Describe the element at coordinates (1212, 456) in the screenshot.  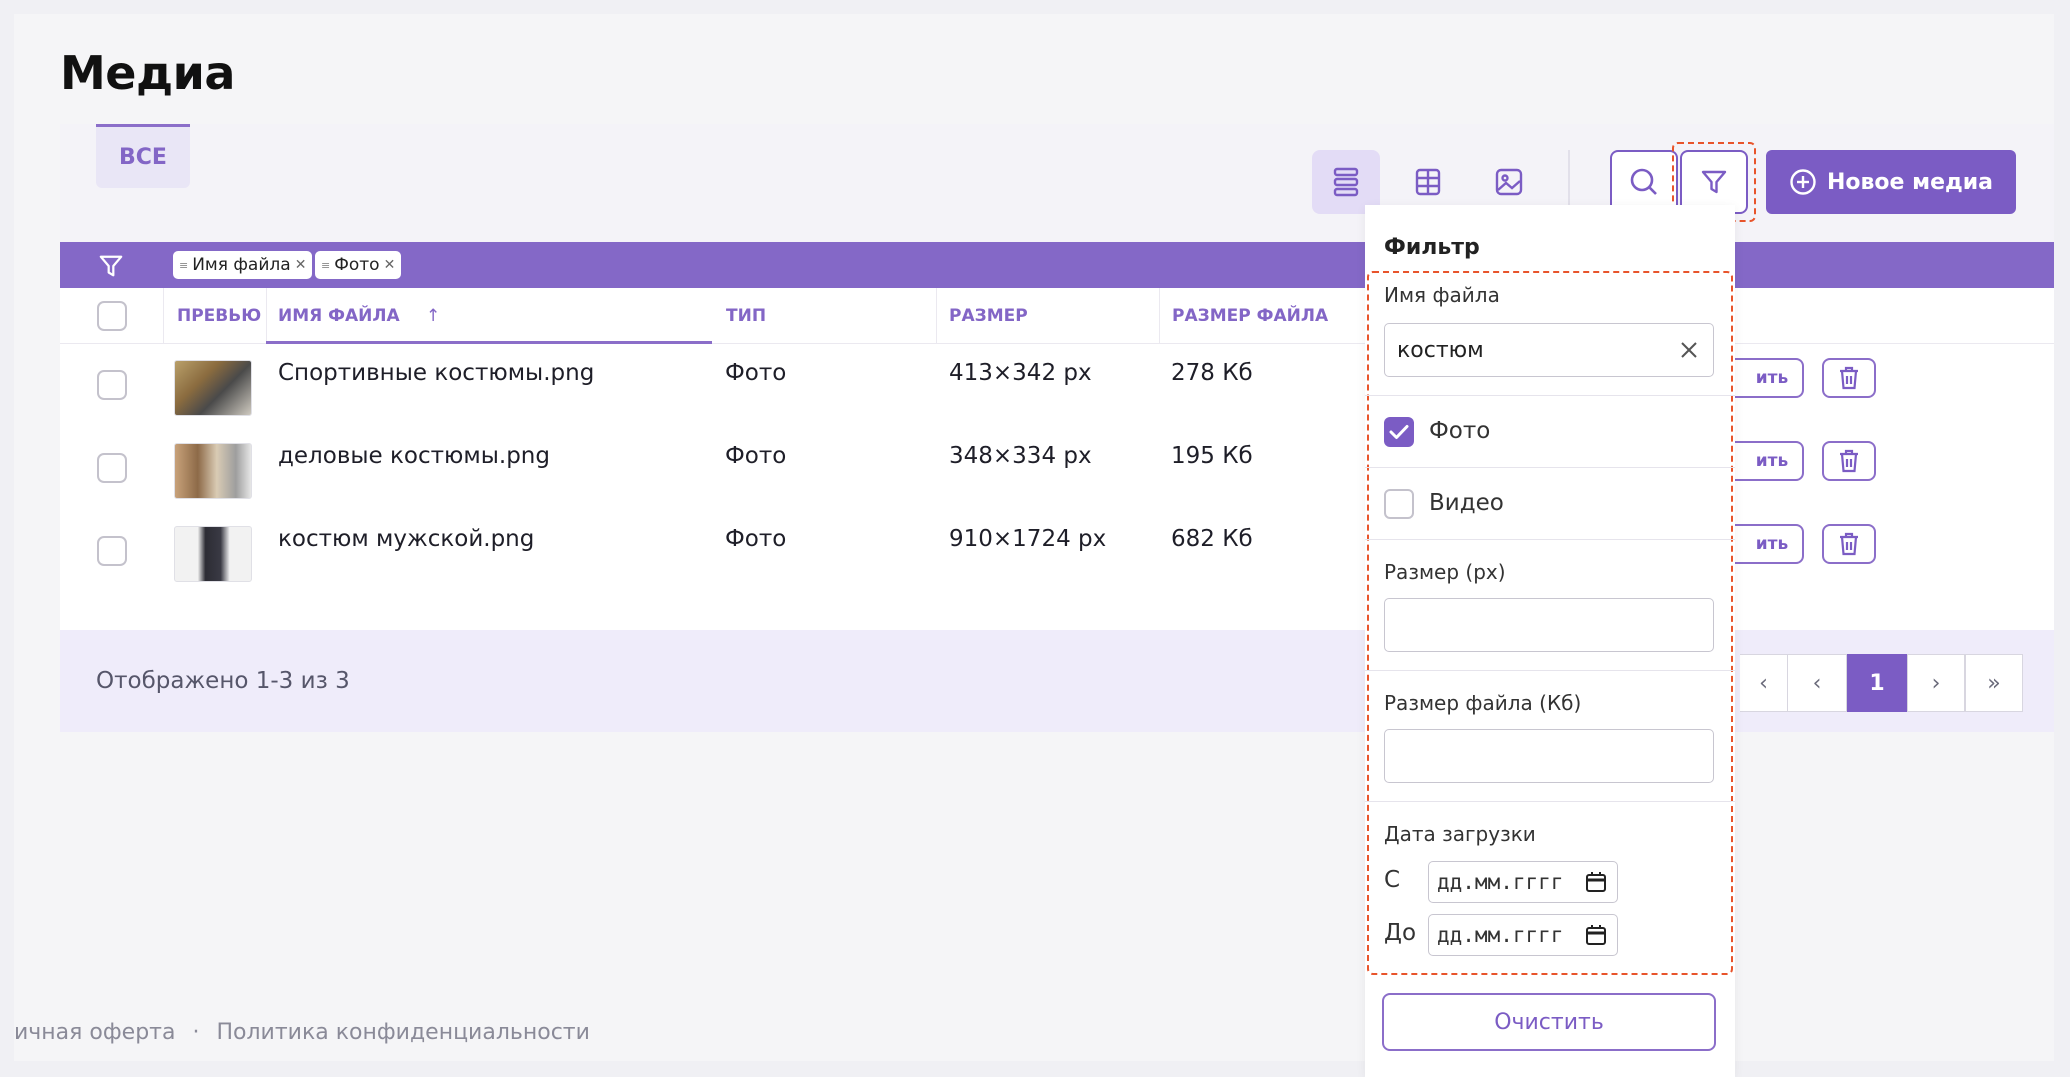
I see `file-size: 195 Кб` at that location.